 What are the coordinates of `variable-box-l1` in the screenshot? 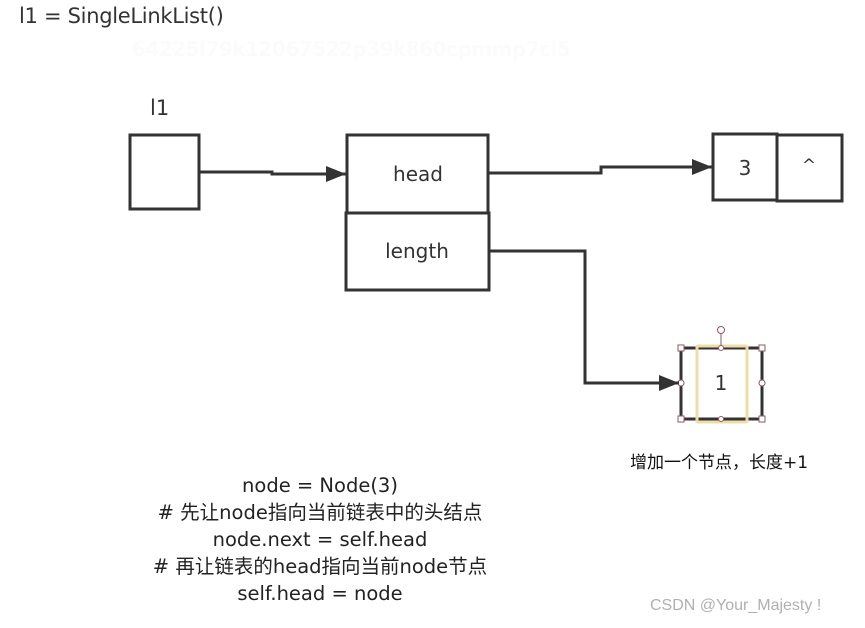 It's located at (164, 172).